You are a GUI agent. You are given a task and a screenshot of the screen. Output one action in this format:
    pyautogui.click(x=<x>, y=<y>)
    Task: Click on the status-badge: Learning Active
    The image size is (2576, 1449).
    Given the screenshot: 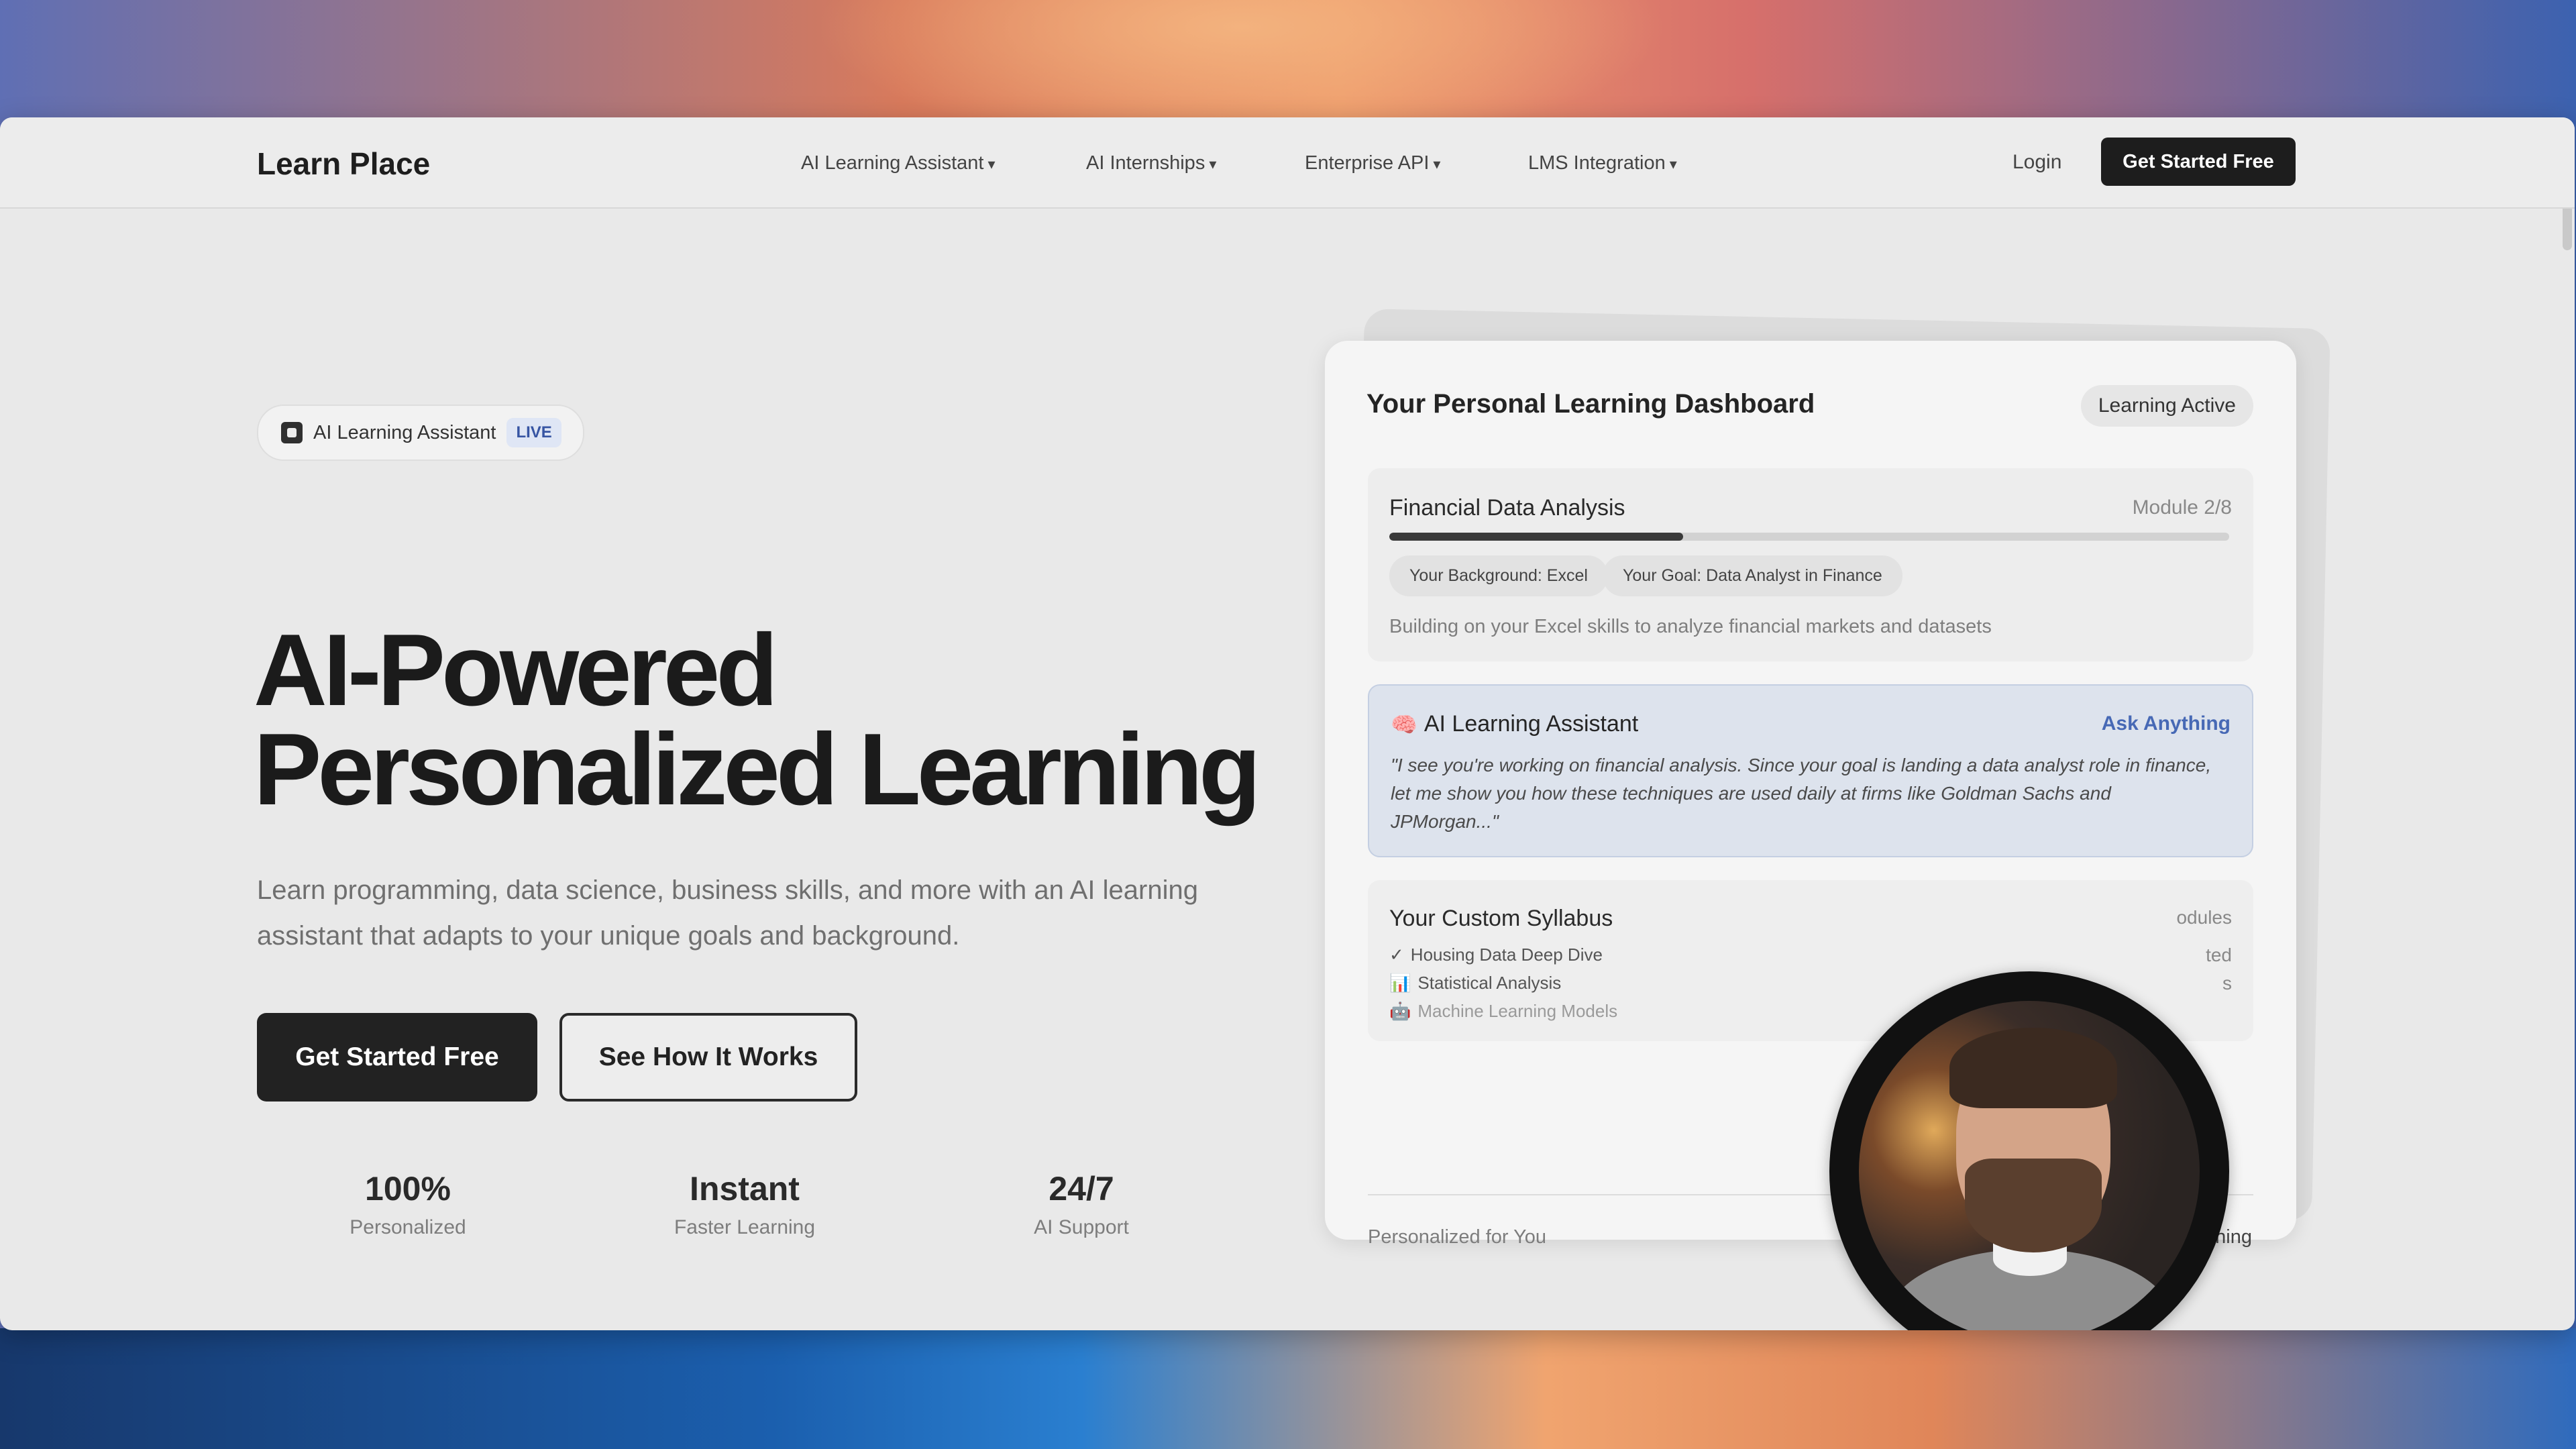 What is the action you would take?
    pyautogui.click(x=2166, y=406)
    